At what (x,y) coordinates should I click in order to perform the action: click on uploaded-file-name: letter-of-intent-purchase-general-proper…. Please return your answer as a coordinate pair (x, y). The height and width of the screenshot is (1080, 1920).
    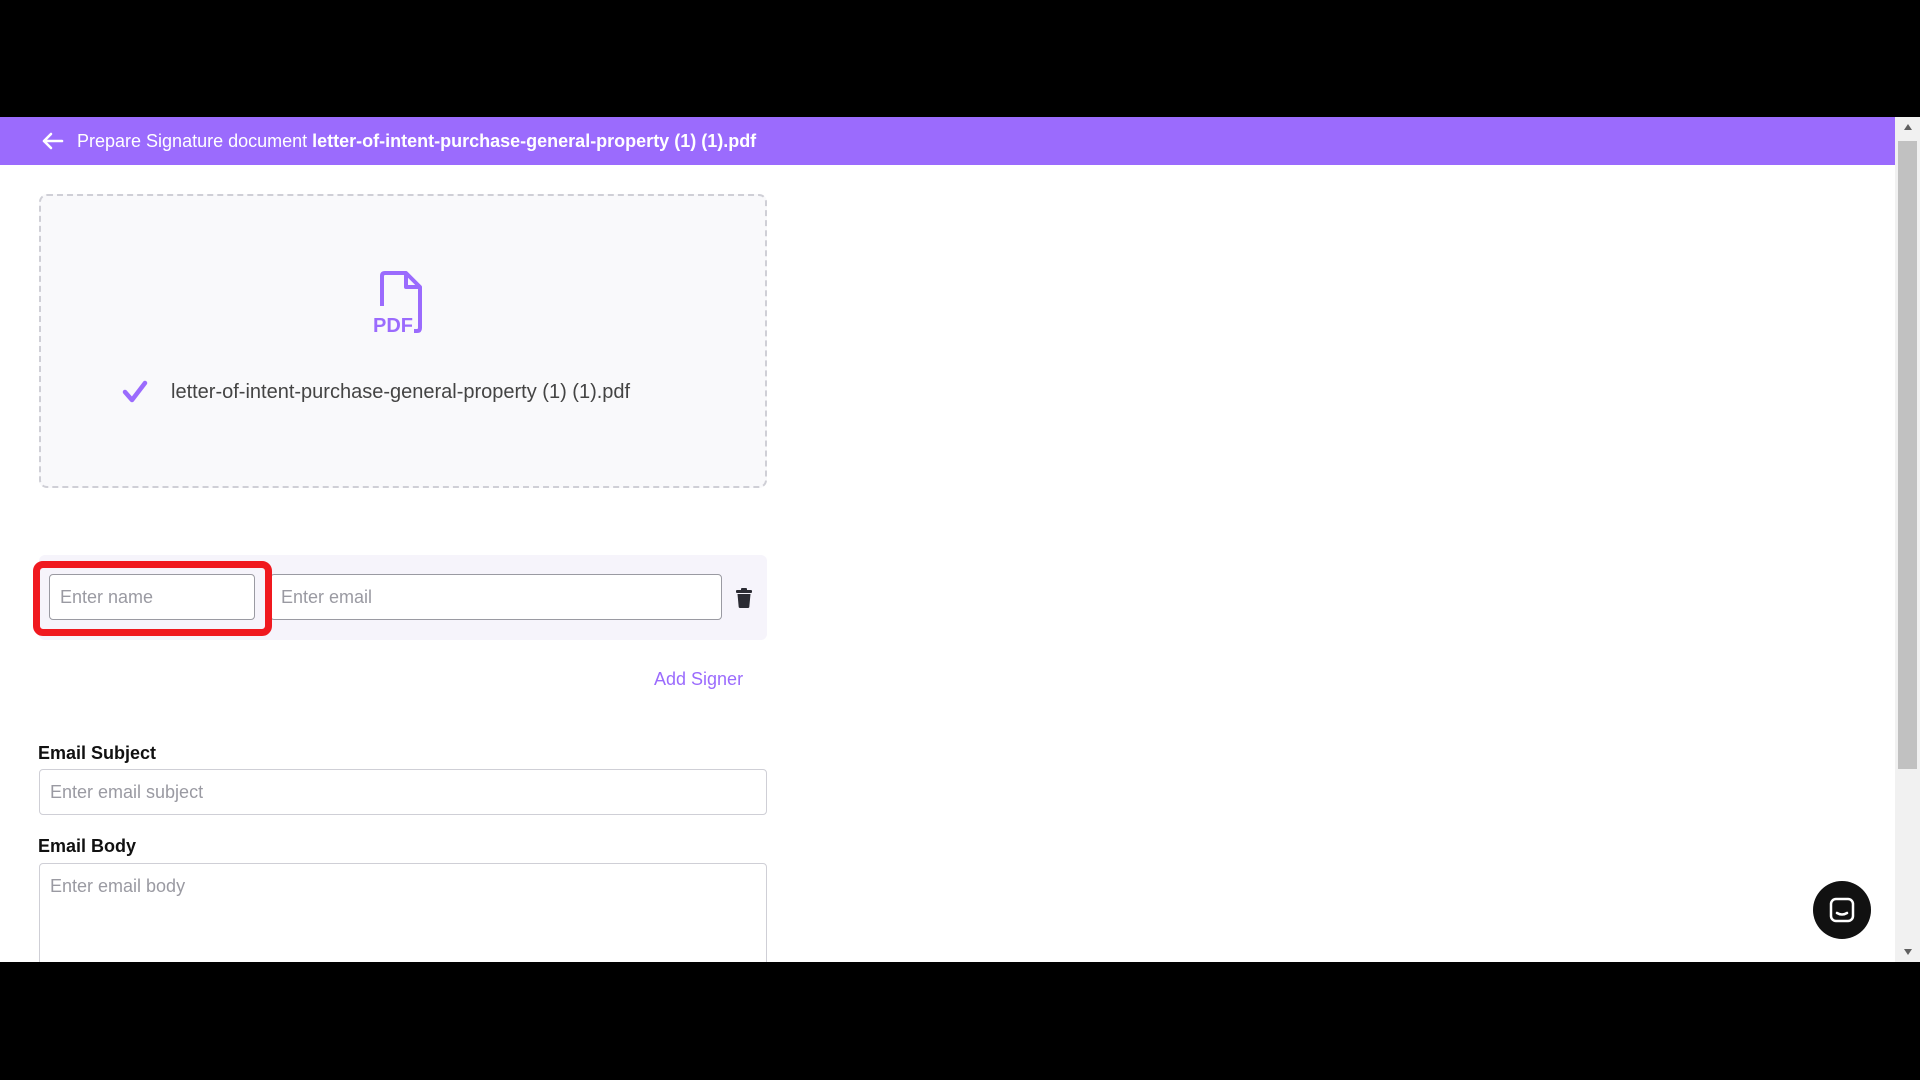
    Looking at the image, I should click on (401, 392).